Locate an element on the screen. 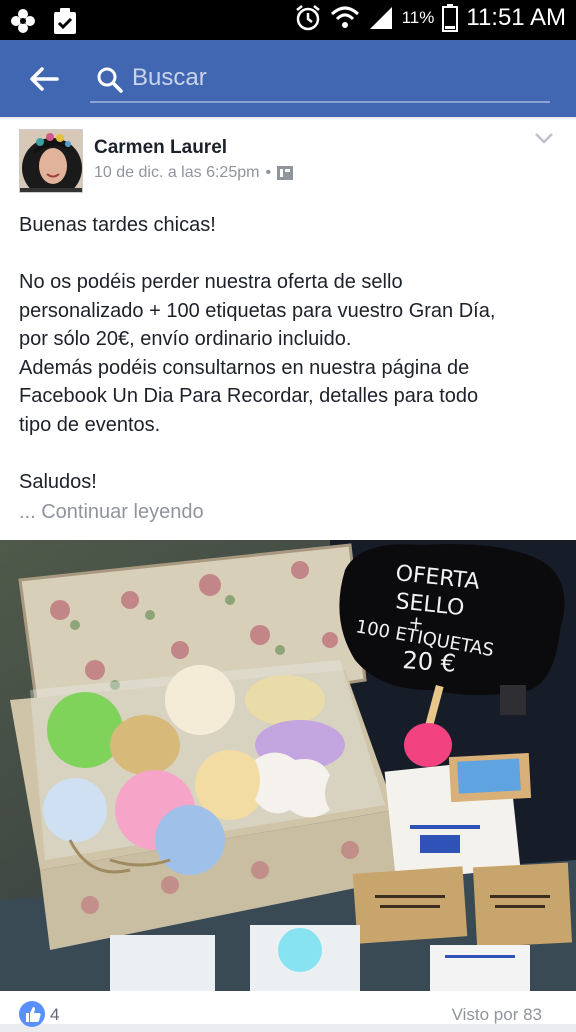 The height and width of the screenshot is (1032, 576). chevron-down-icon is located at coordinates (544, 138).